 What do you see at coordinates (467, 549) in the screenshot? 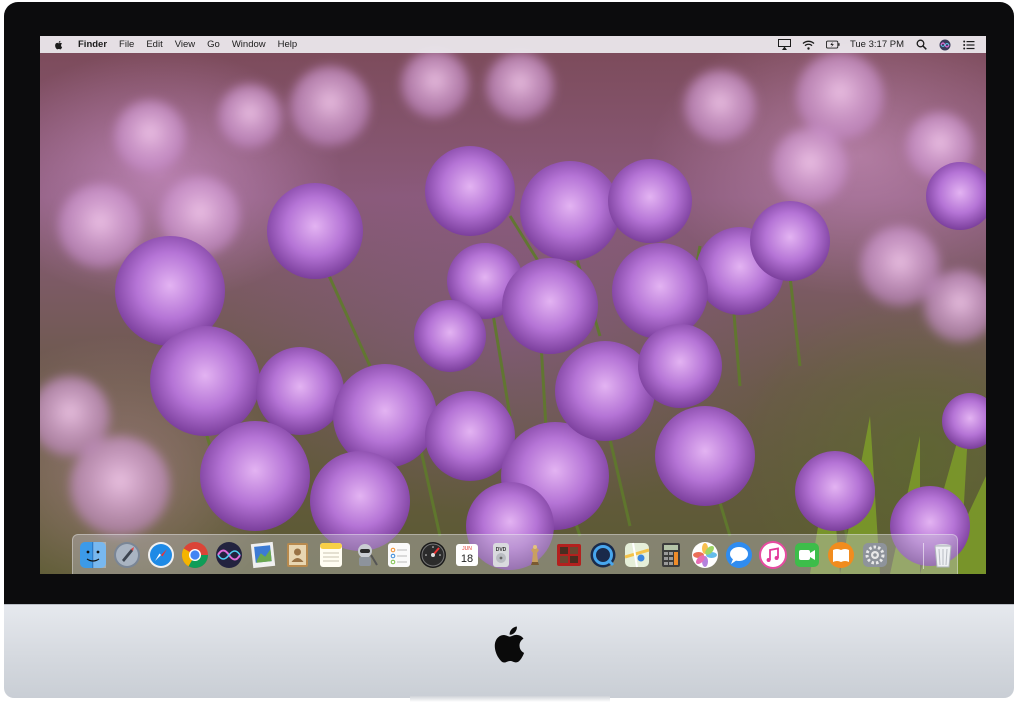
I see `calendar-month: JUN` at bounding box center [467, 549].